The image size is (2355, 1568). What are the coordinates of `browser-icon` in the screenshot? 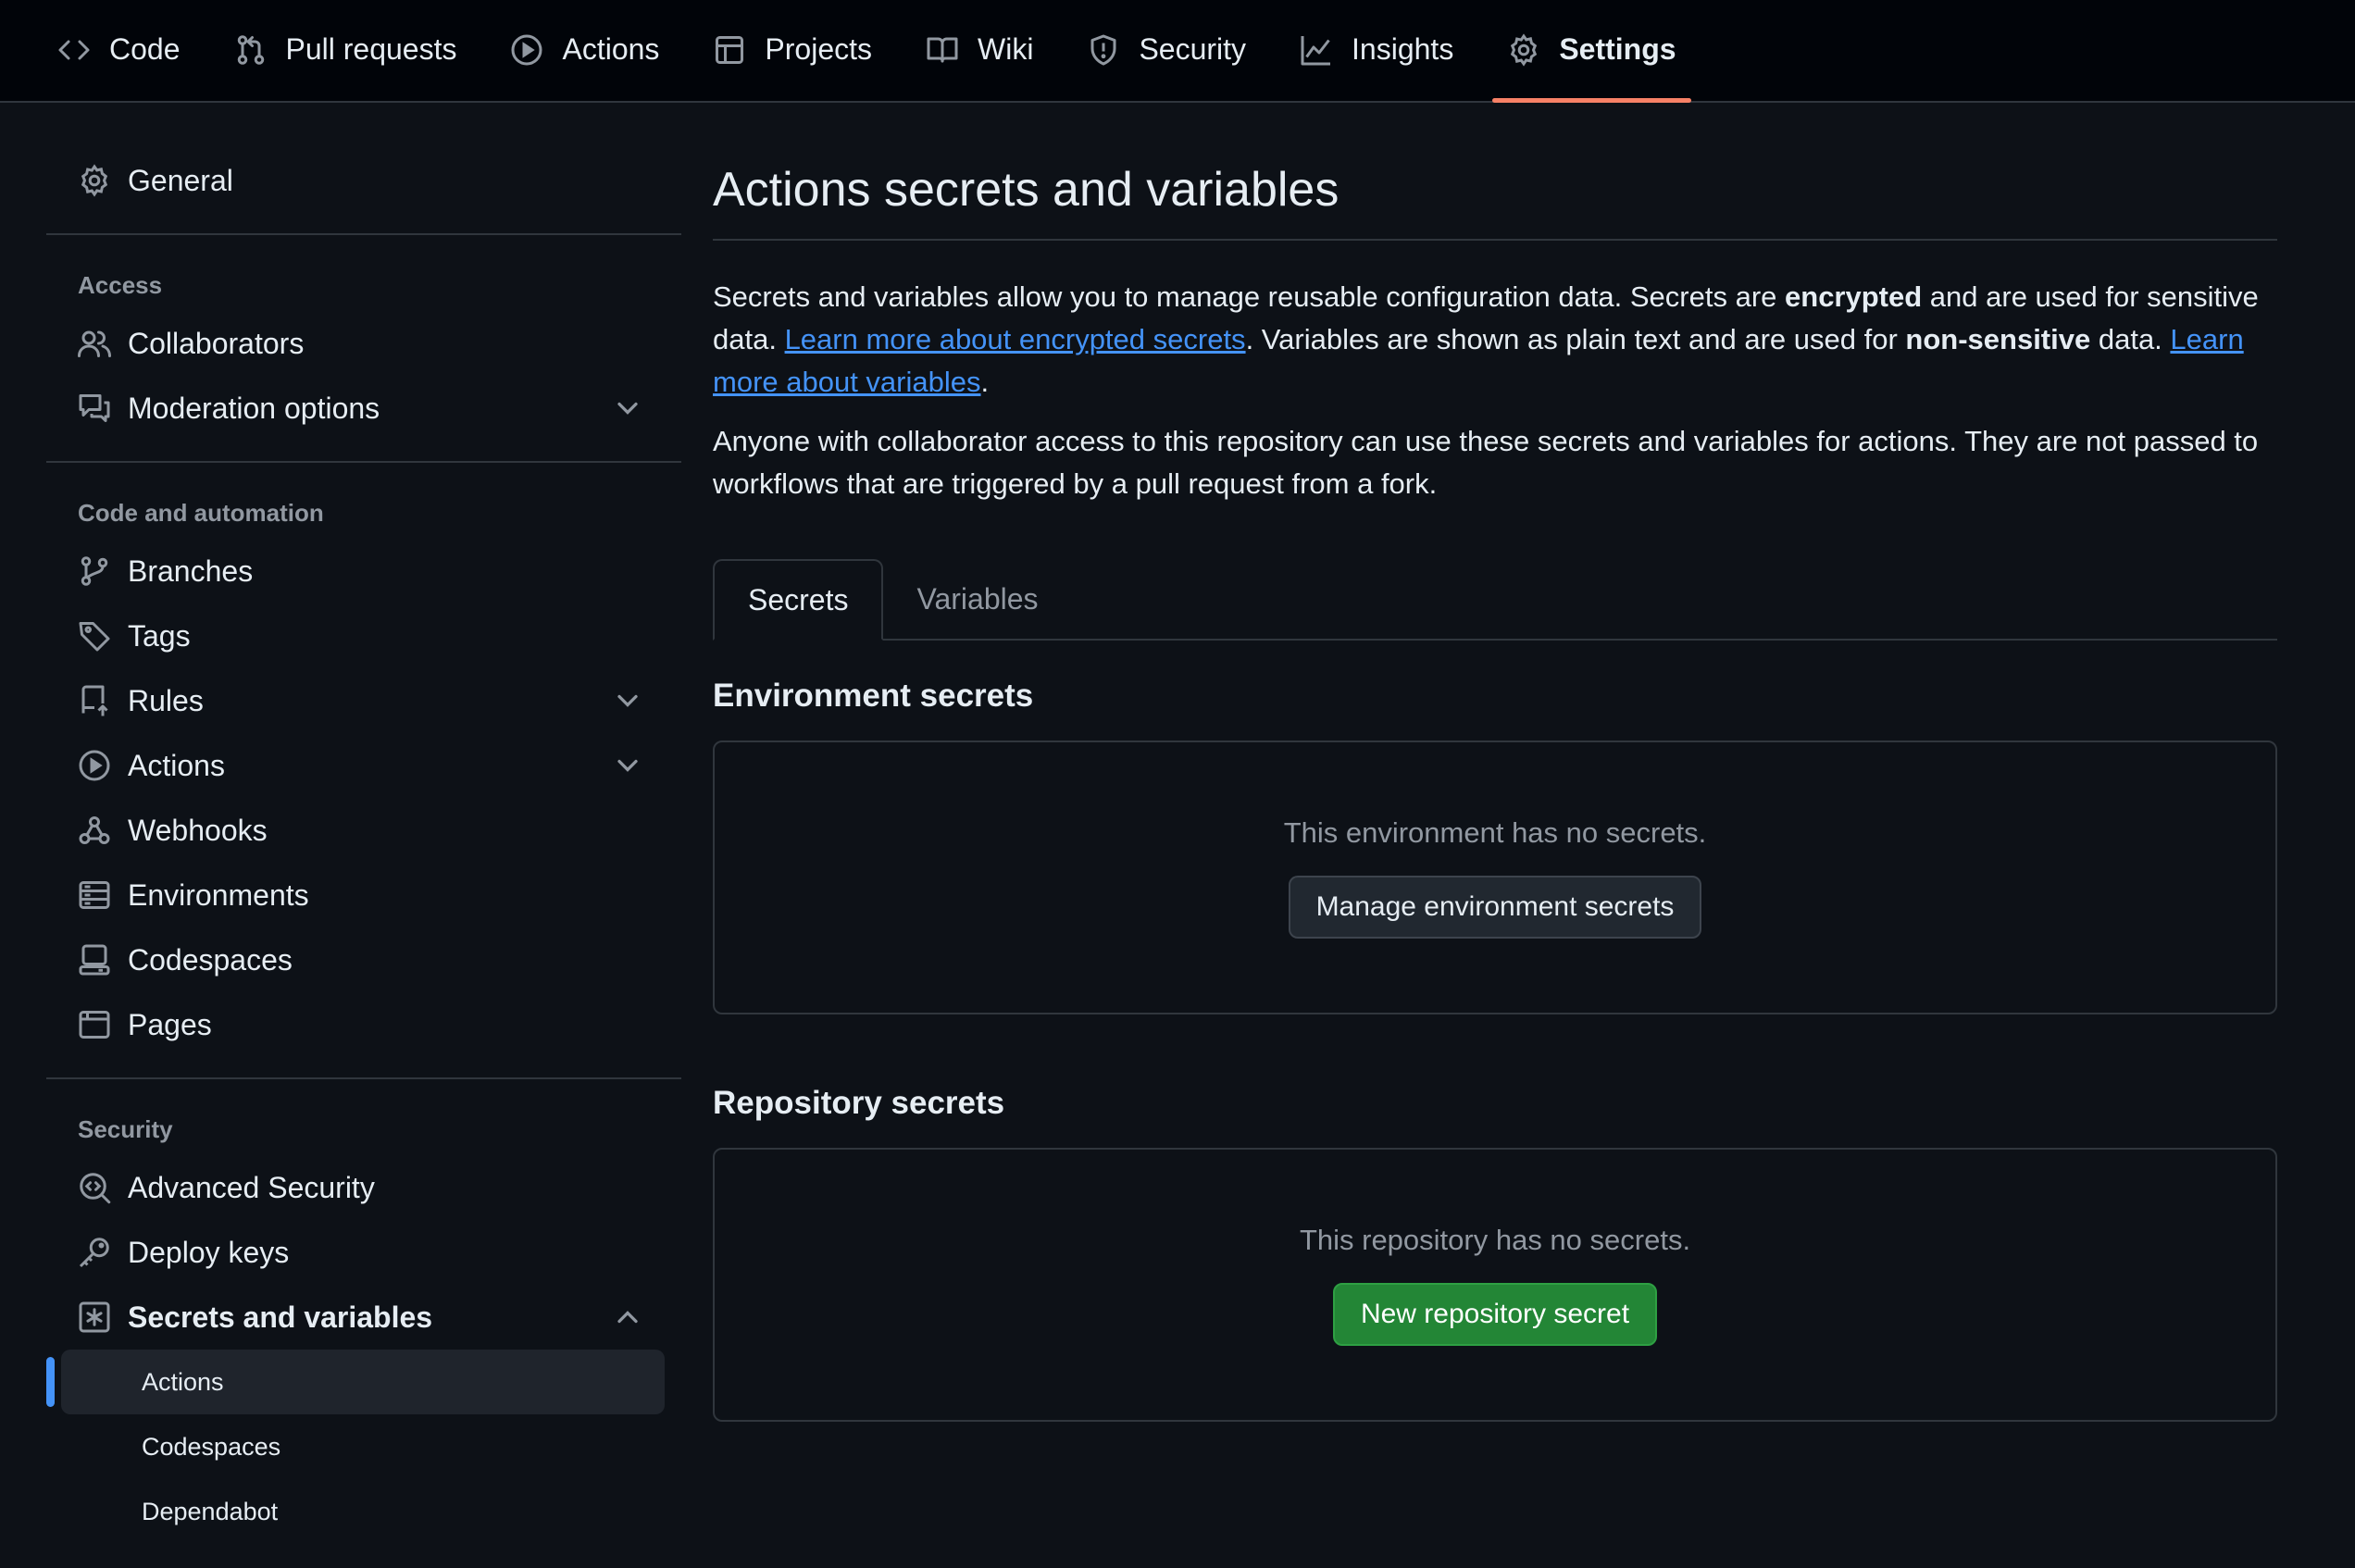 It's located at (94, 1025).